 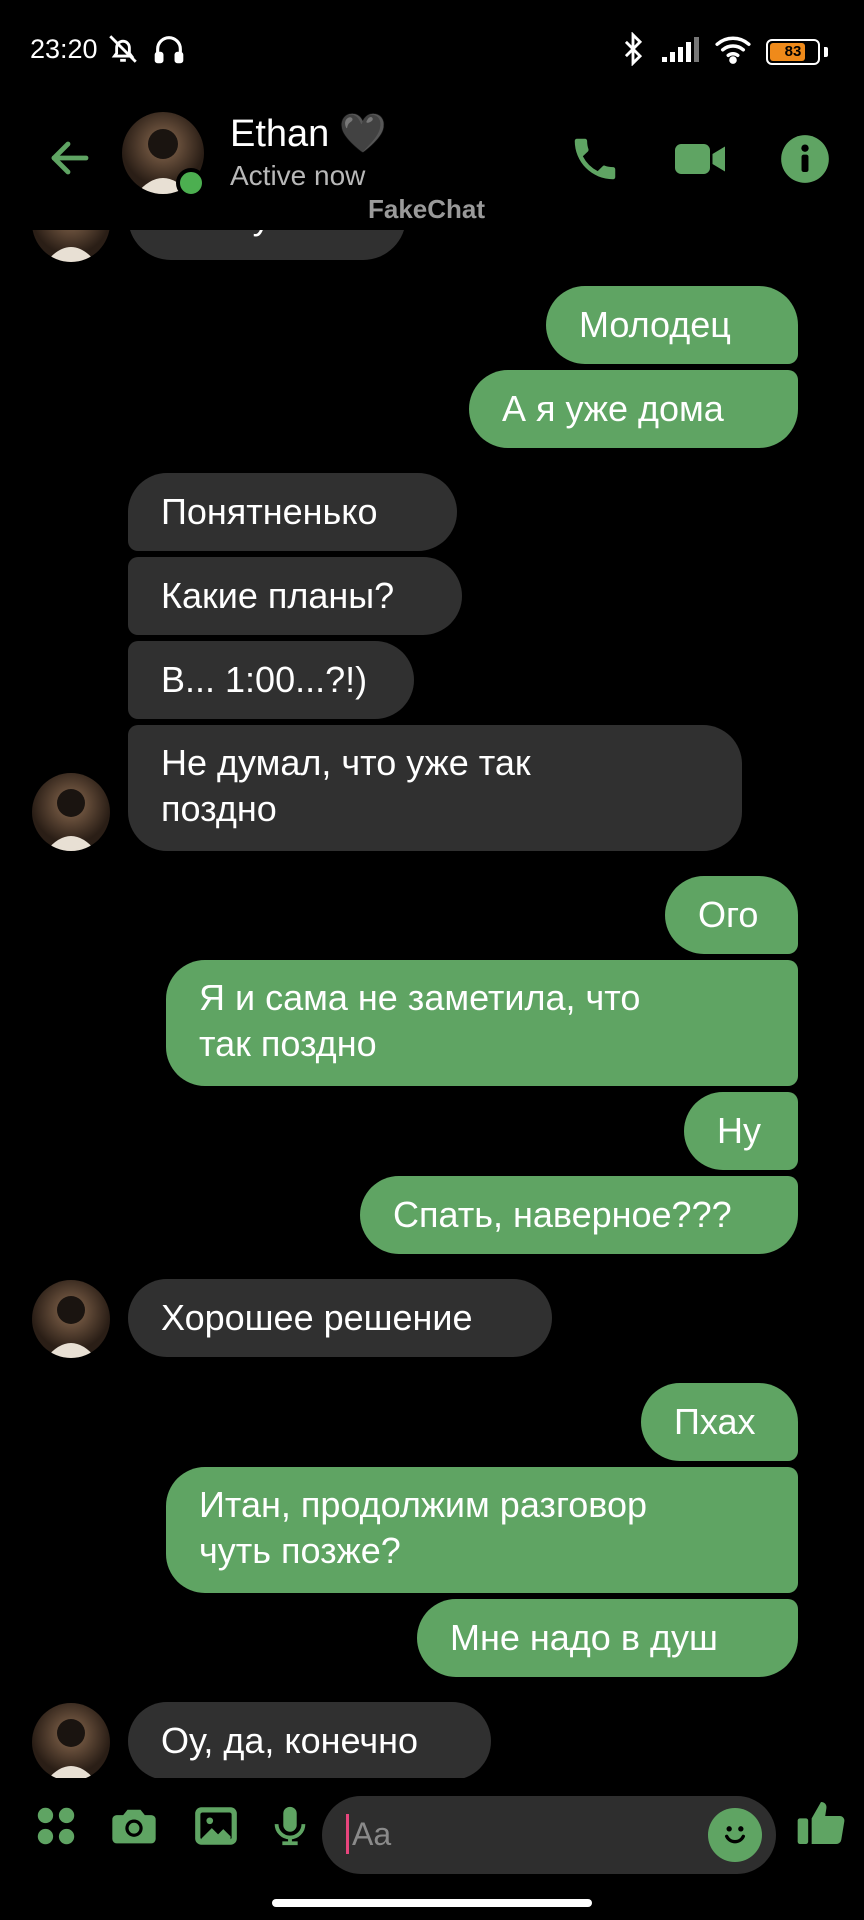 I want to click on contact-name-row: Ethan 🖤, so click(x=308, y=134).